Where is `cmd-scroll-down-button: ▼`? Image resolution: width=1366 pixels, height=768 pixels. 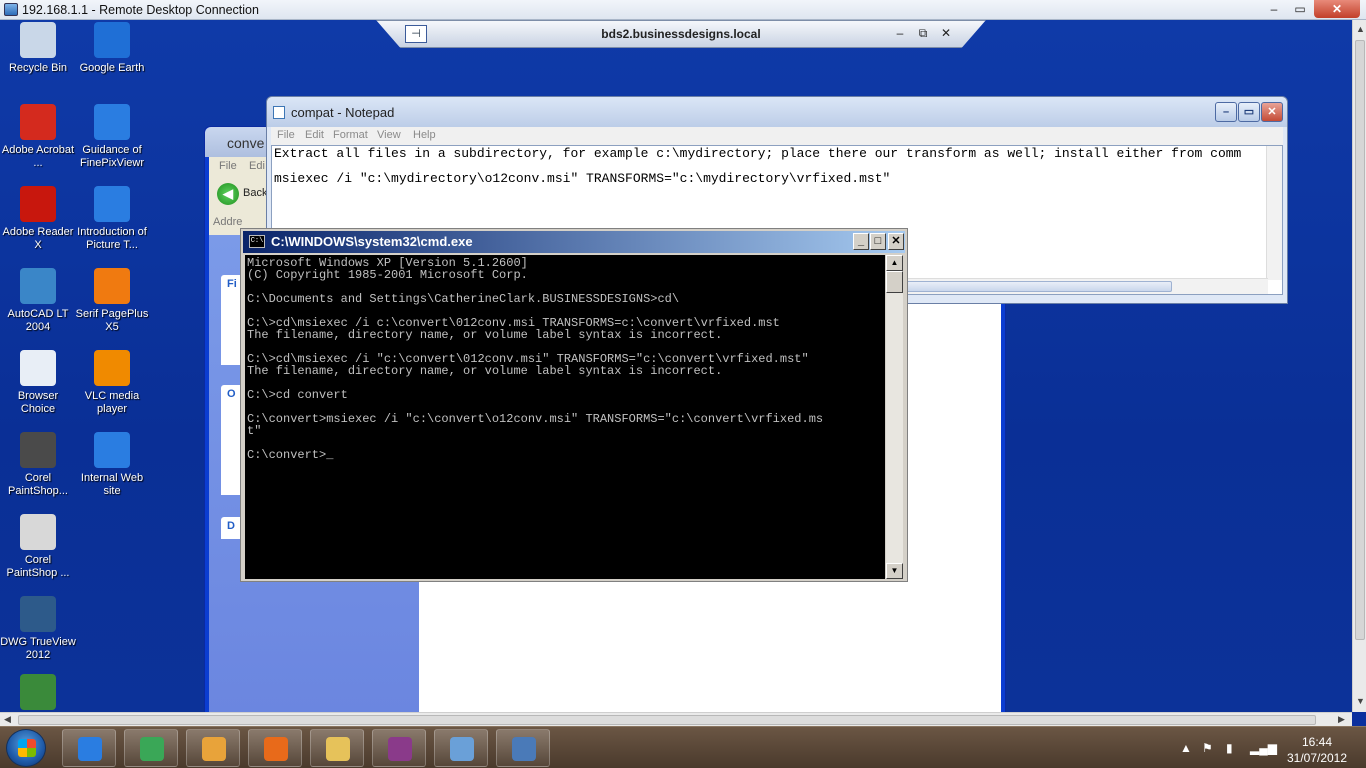 cmd-scroll-down-button: ▼ is located at coordinates (894, 571).